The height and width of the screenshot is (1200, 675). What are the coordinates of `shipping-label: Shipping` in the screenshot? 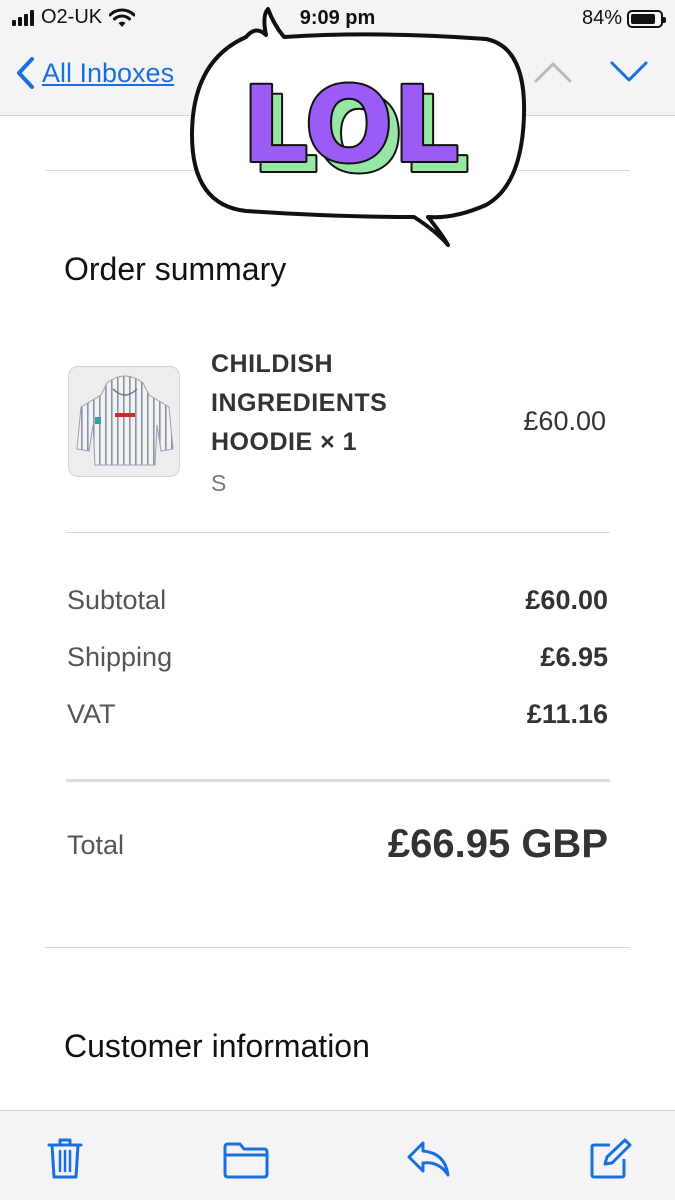 It's located at (120, 657).